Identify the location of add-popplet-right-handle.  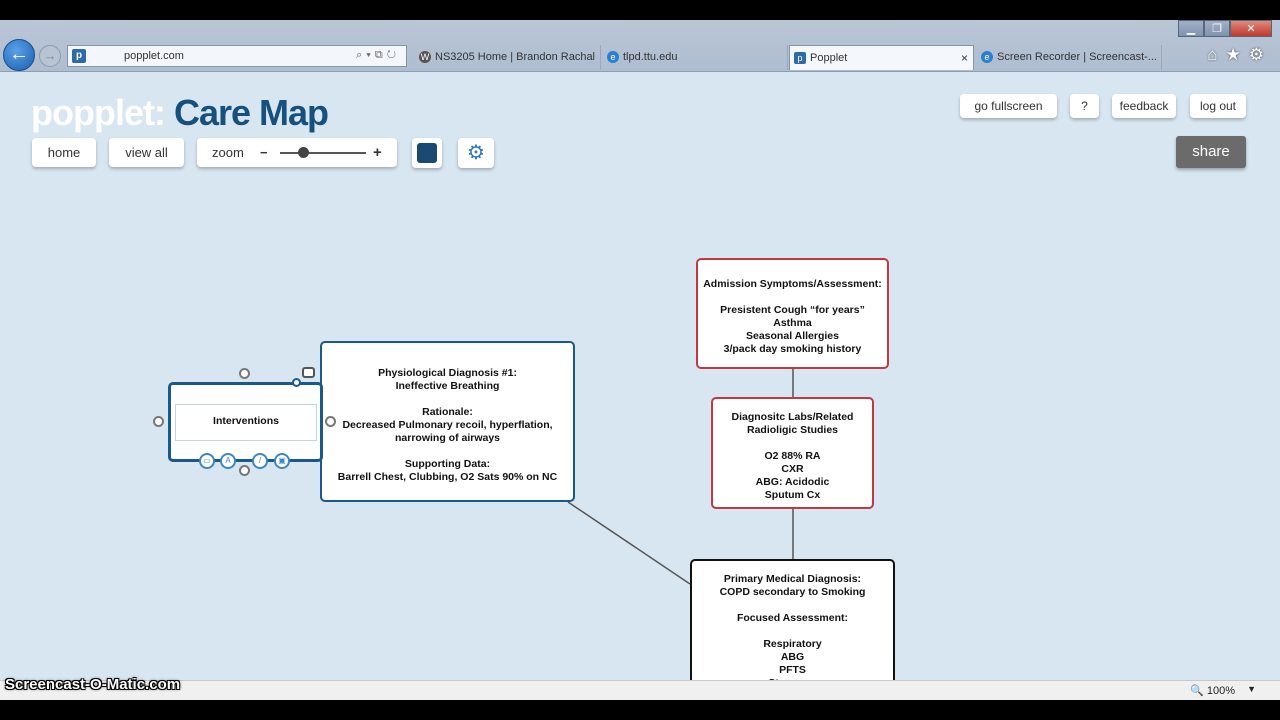
(330, 421).